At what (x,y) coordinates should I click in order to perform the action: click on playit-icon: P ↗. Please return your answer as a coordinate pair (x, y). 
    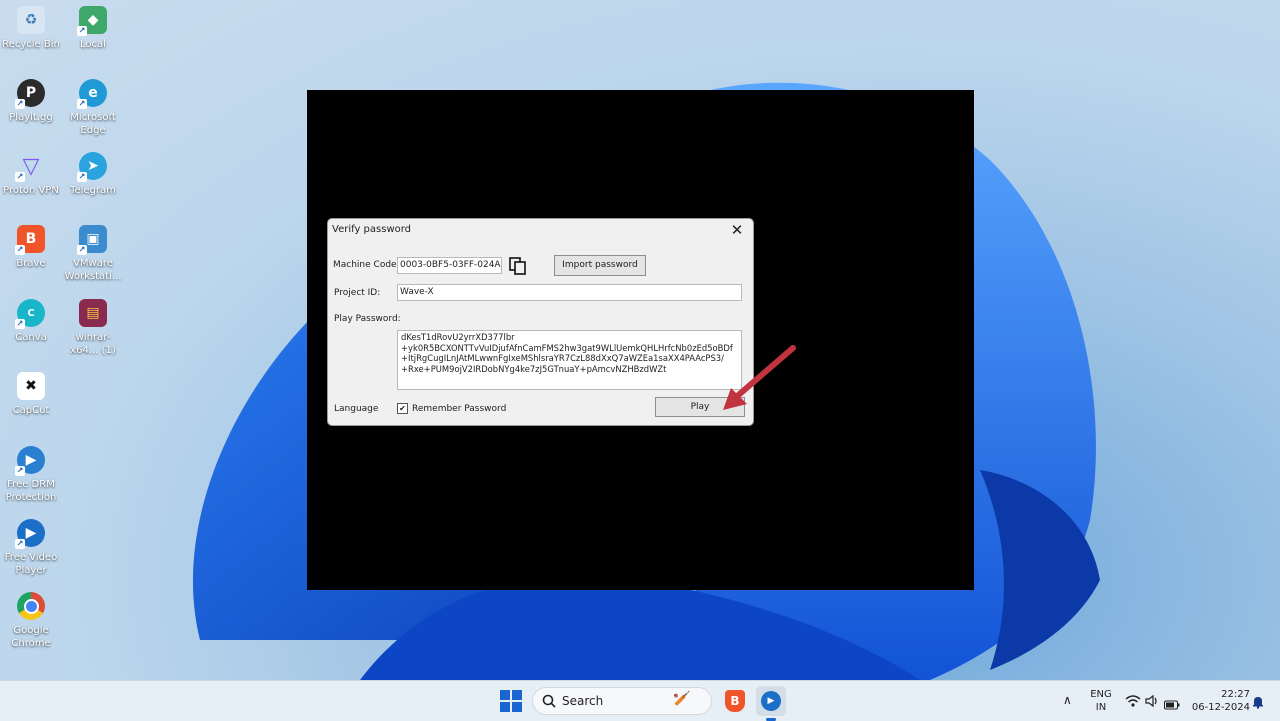
    Looking at the image, I should click on (30, 94).